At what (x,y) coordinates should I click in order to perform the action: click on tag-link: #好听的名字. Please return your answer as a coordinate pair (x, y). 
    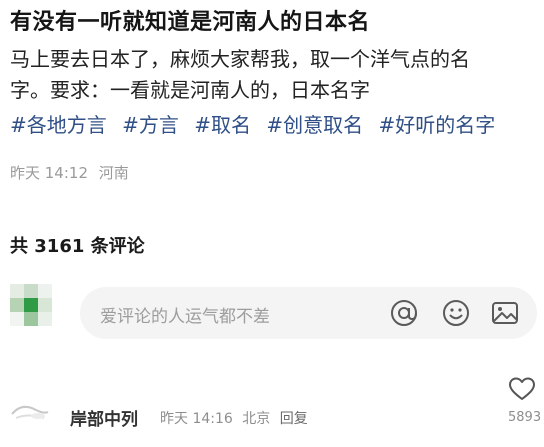
    Looking at the image, I should click on (437, 125).